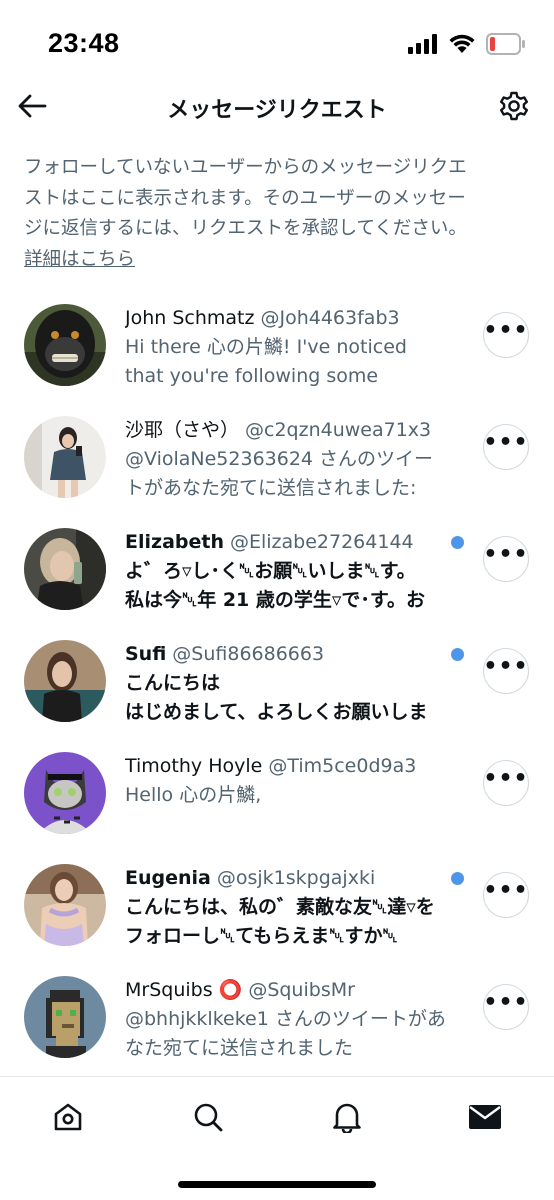 Image resolution: width=554 pixels, height=1200 pixels. Describe the element at coordinates (301, 990) in the screenshot. I see `handle: @SquibsMr` at that location.